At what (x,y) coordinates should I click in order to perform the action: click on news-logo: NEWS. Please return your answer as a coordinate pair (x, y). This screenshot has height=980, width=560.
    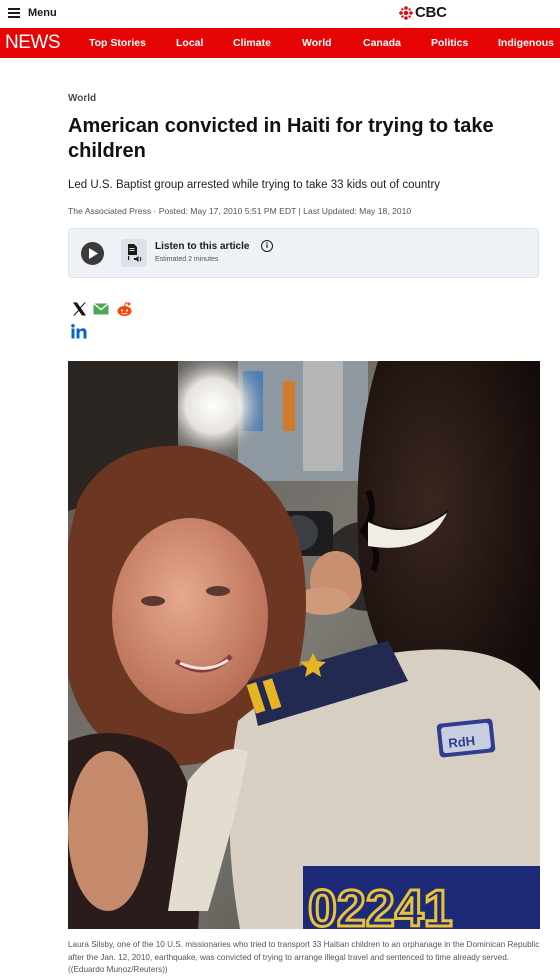
    Looking at the image, I should click on (44, 43).